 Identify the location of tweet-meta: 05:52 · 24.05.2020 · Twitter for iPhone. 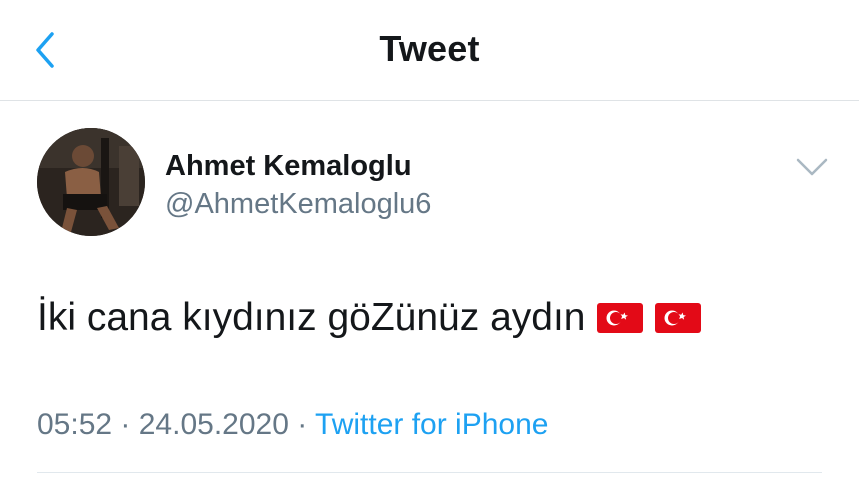
(292, 425).